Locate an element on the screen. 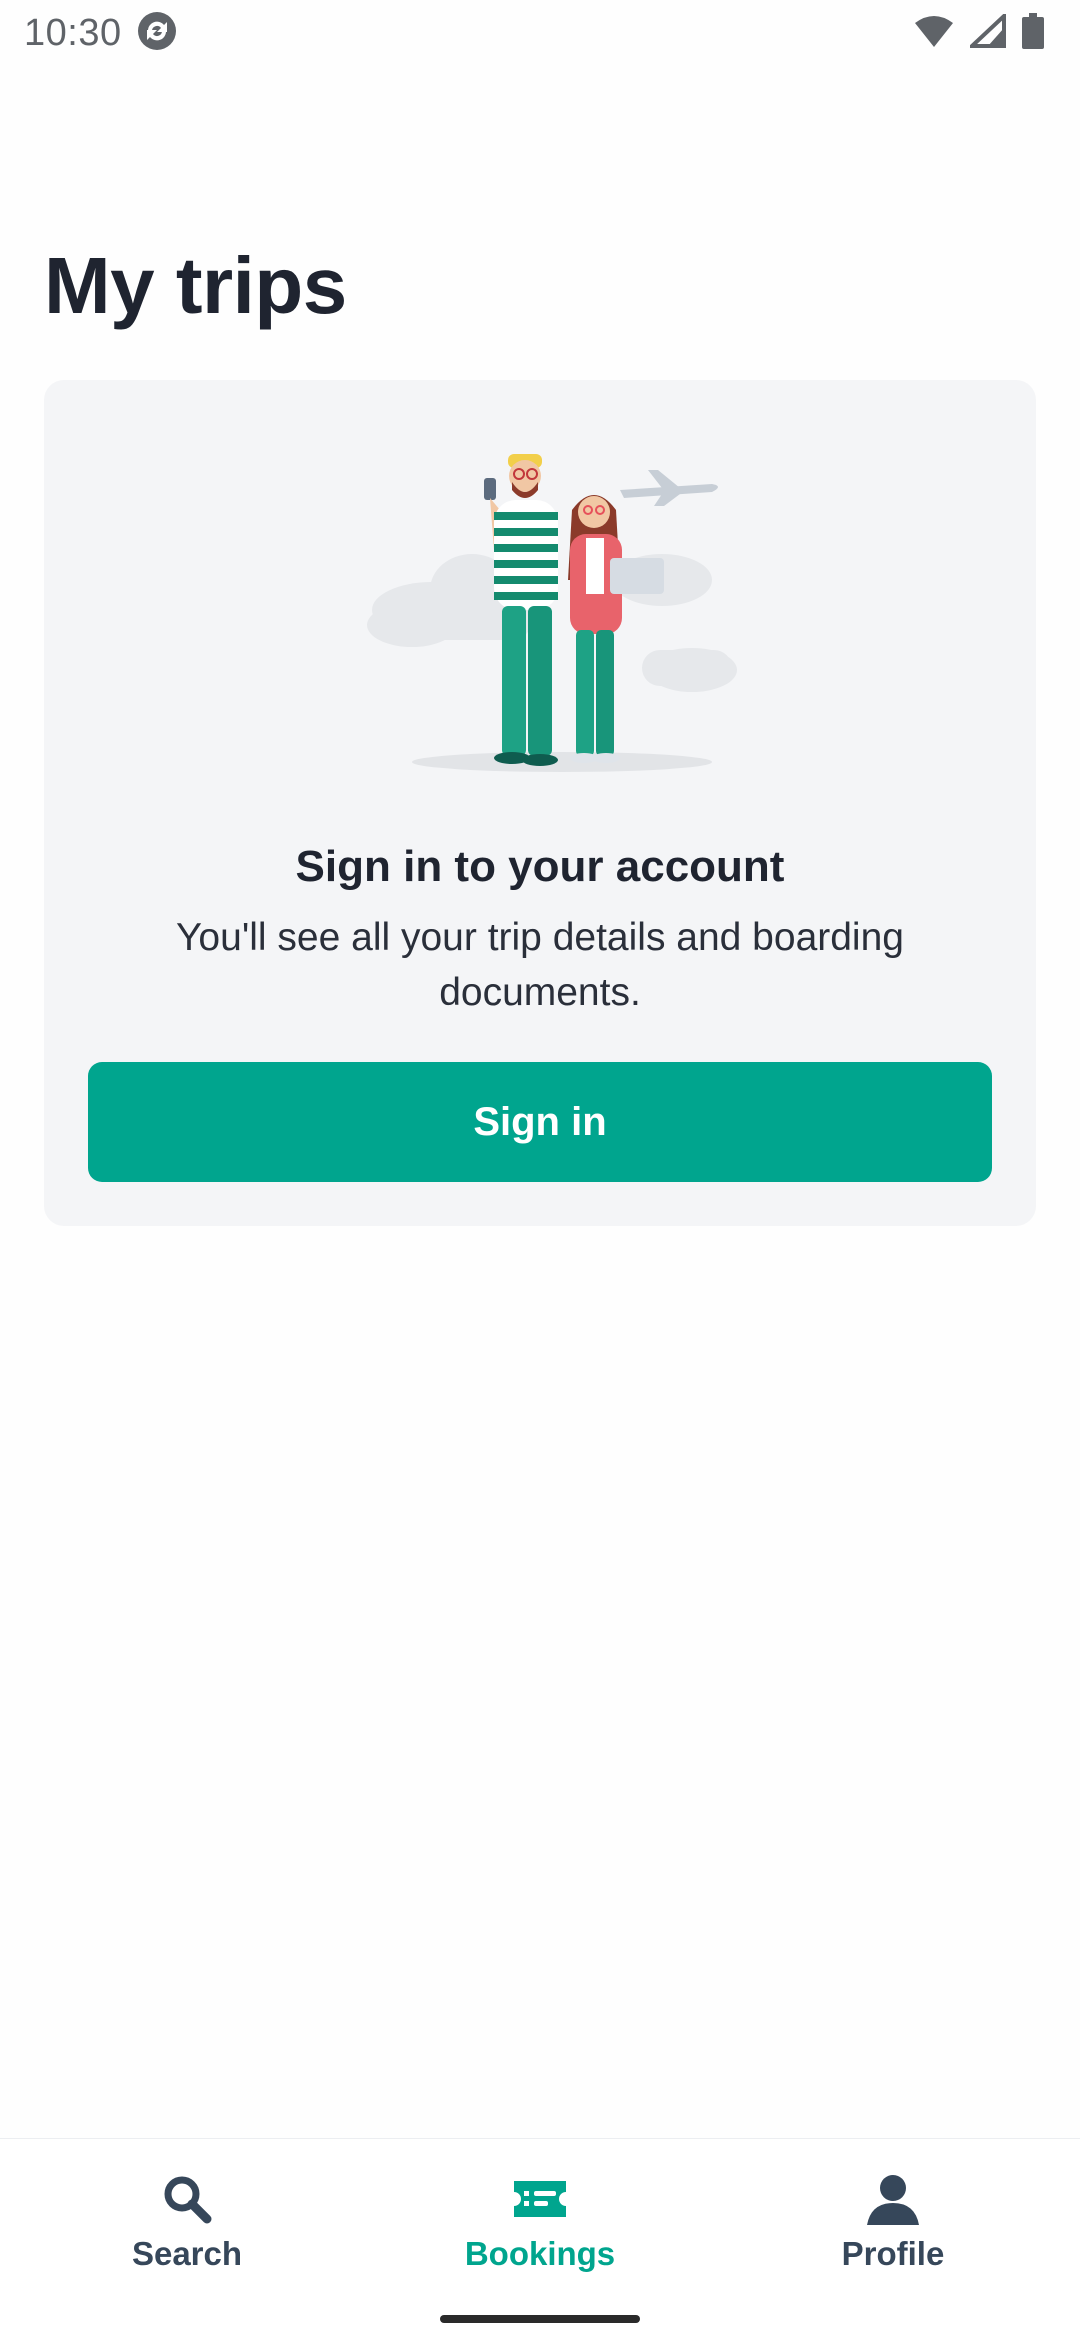 This screenshot has width=1080, height=2340. nav-tab-search: Search is located at coordinates (187, 2229).